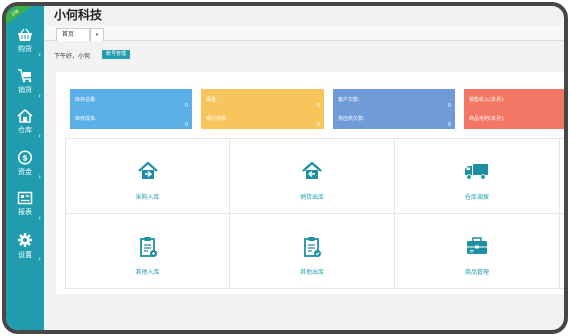  I want to click on stat-card-revenue: 销售收入(本月): 商品毛利(本月):, so click(514, 109).